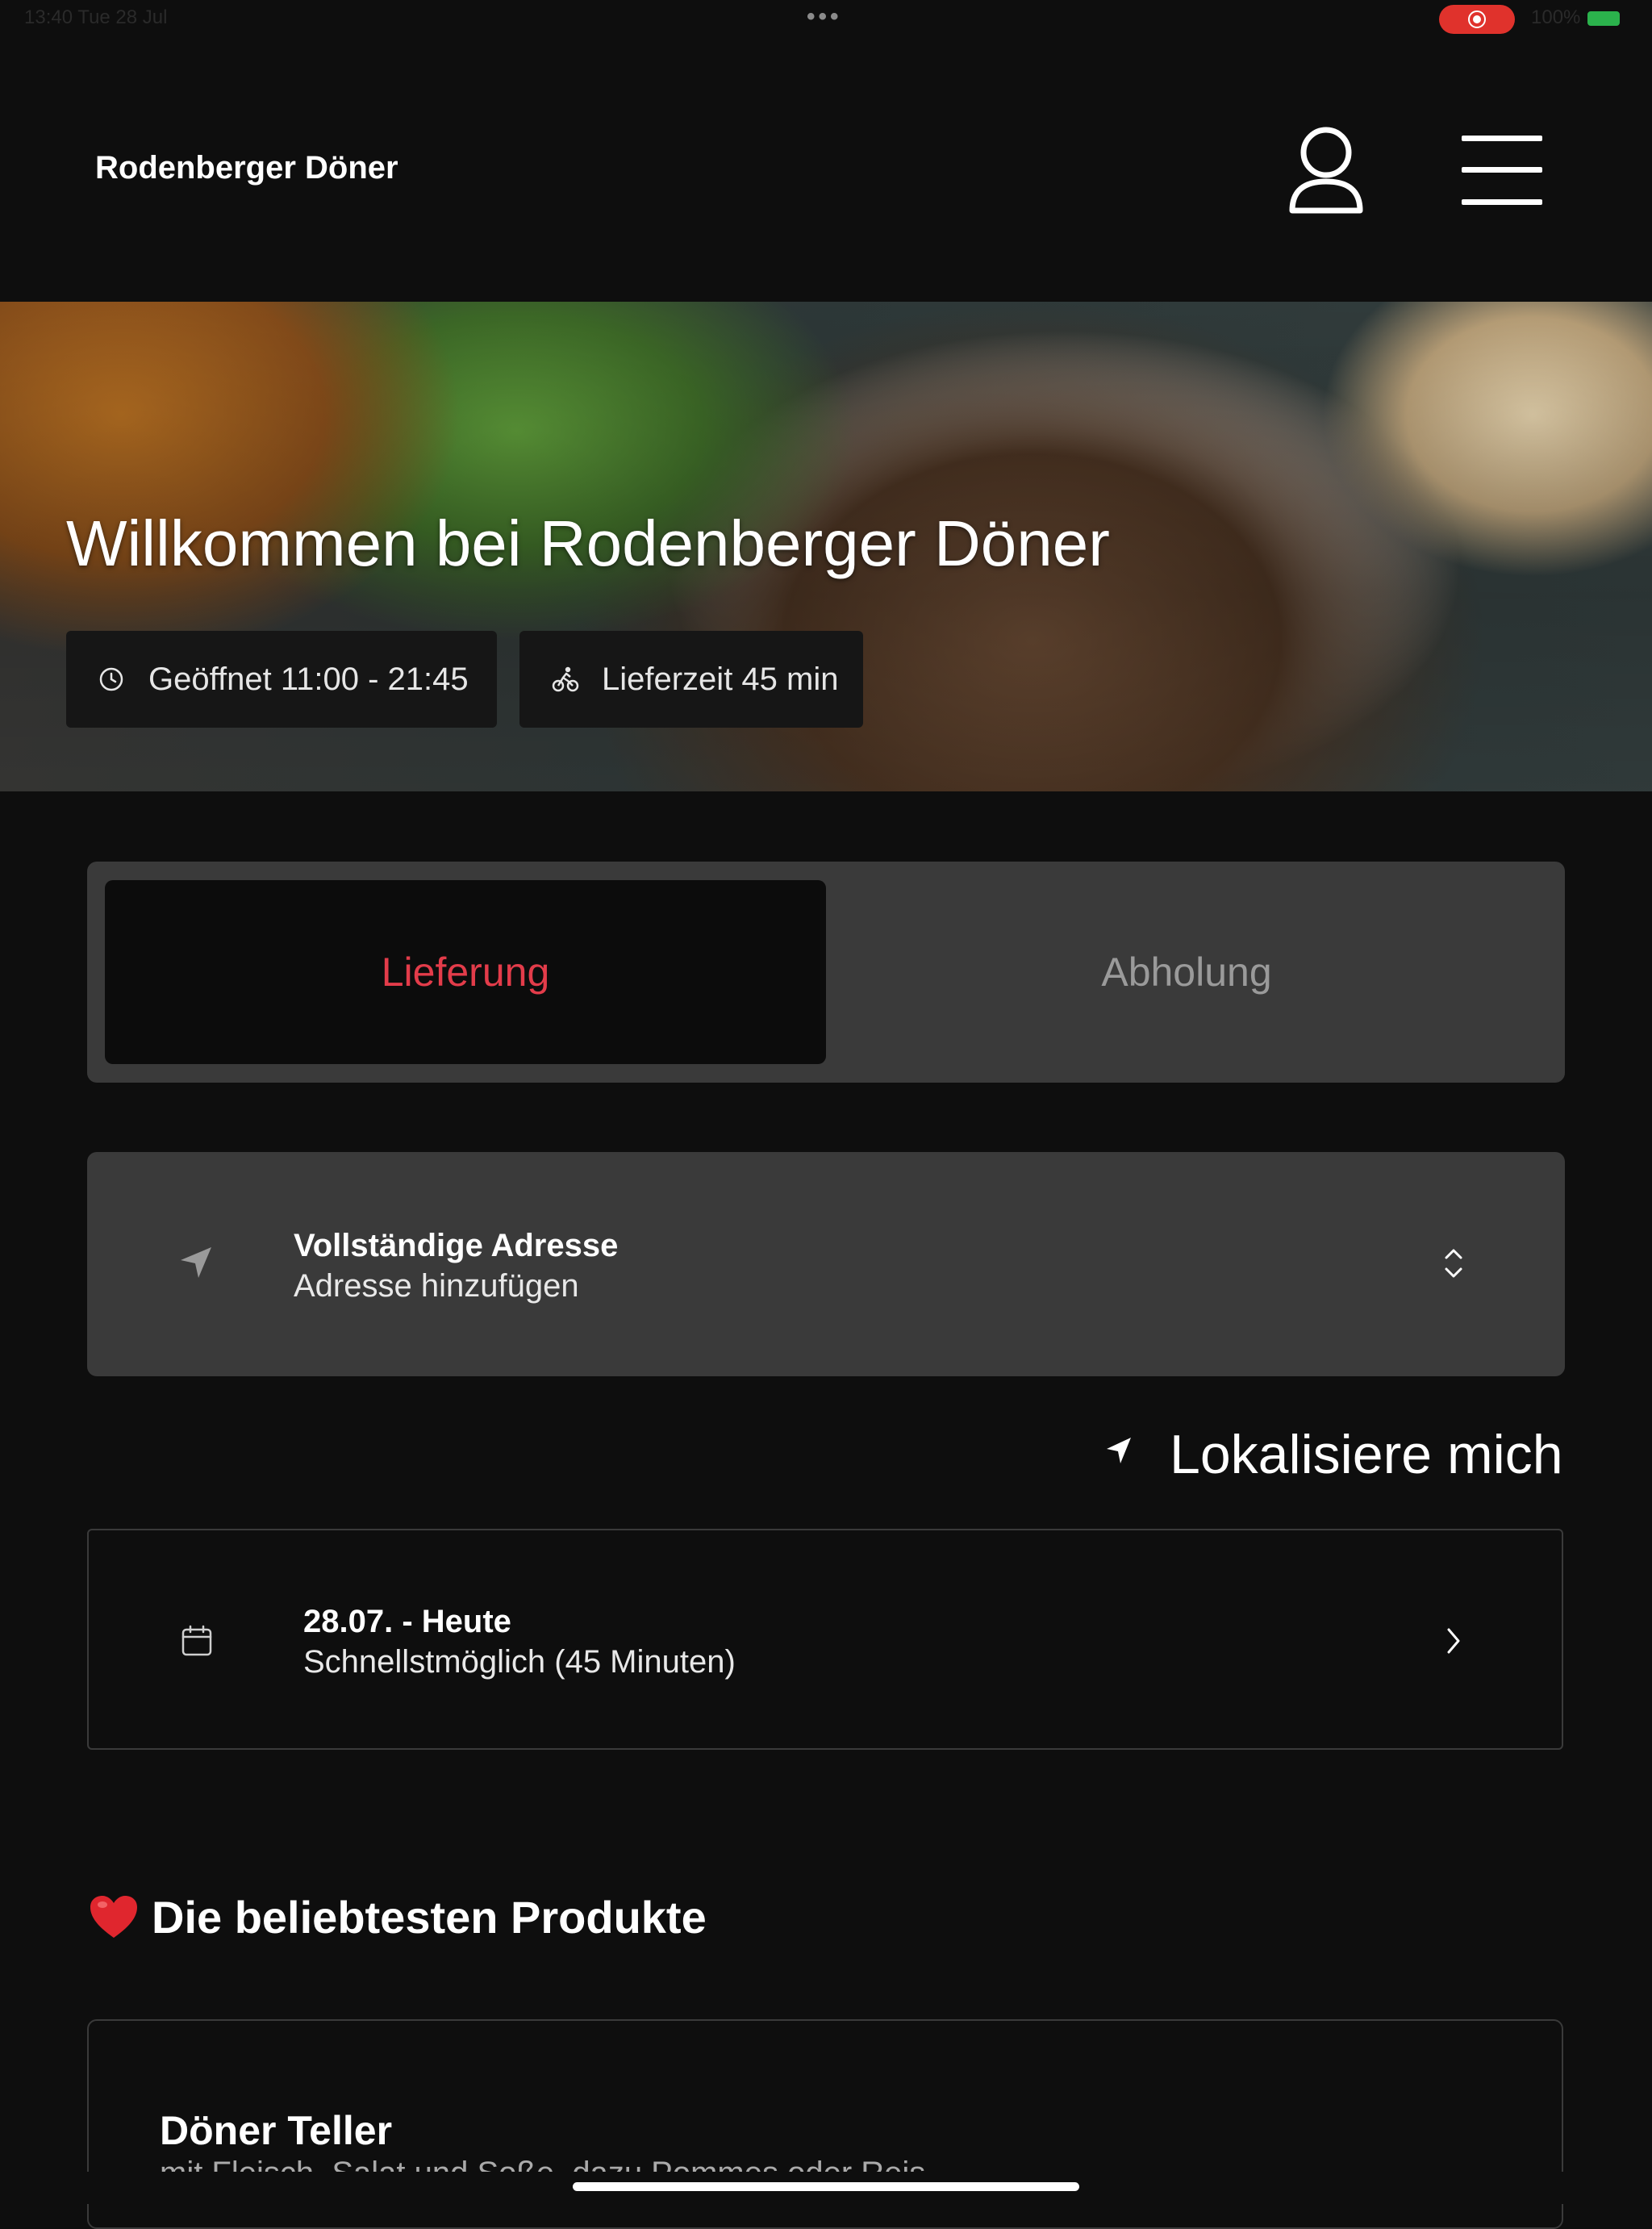  I want to click on delivery-time-chip: Lieferzeit 45 min, so click(691, 679).